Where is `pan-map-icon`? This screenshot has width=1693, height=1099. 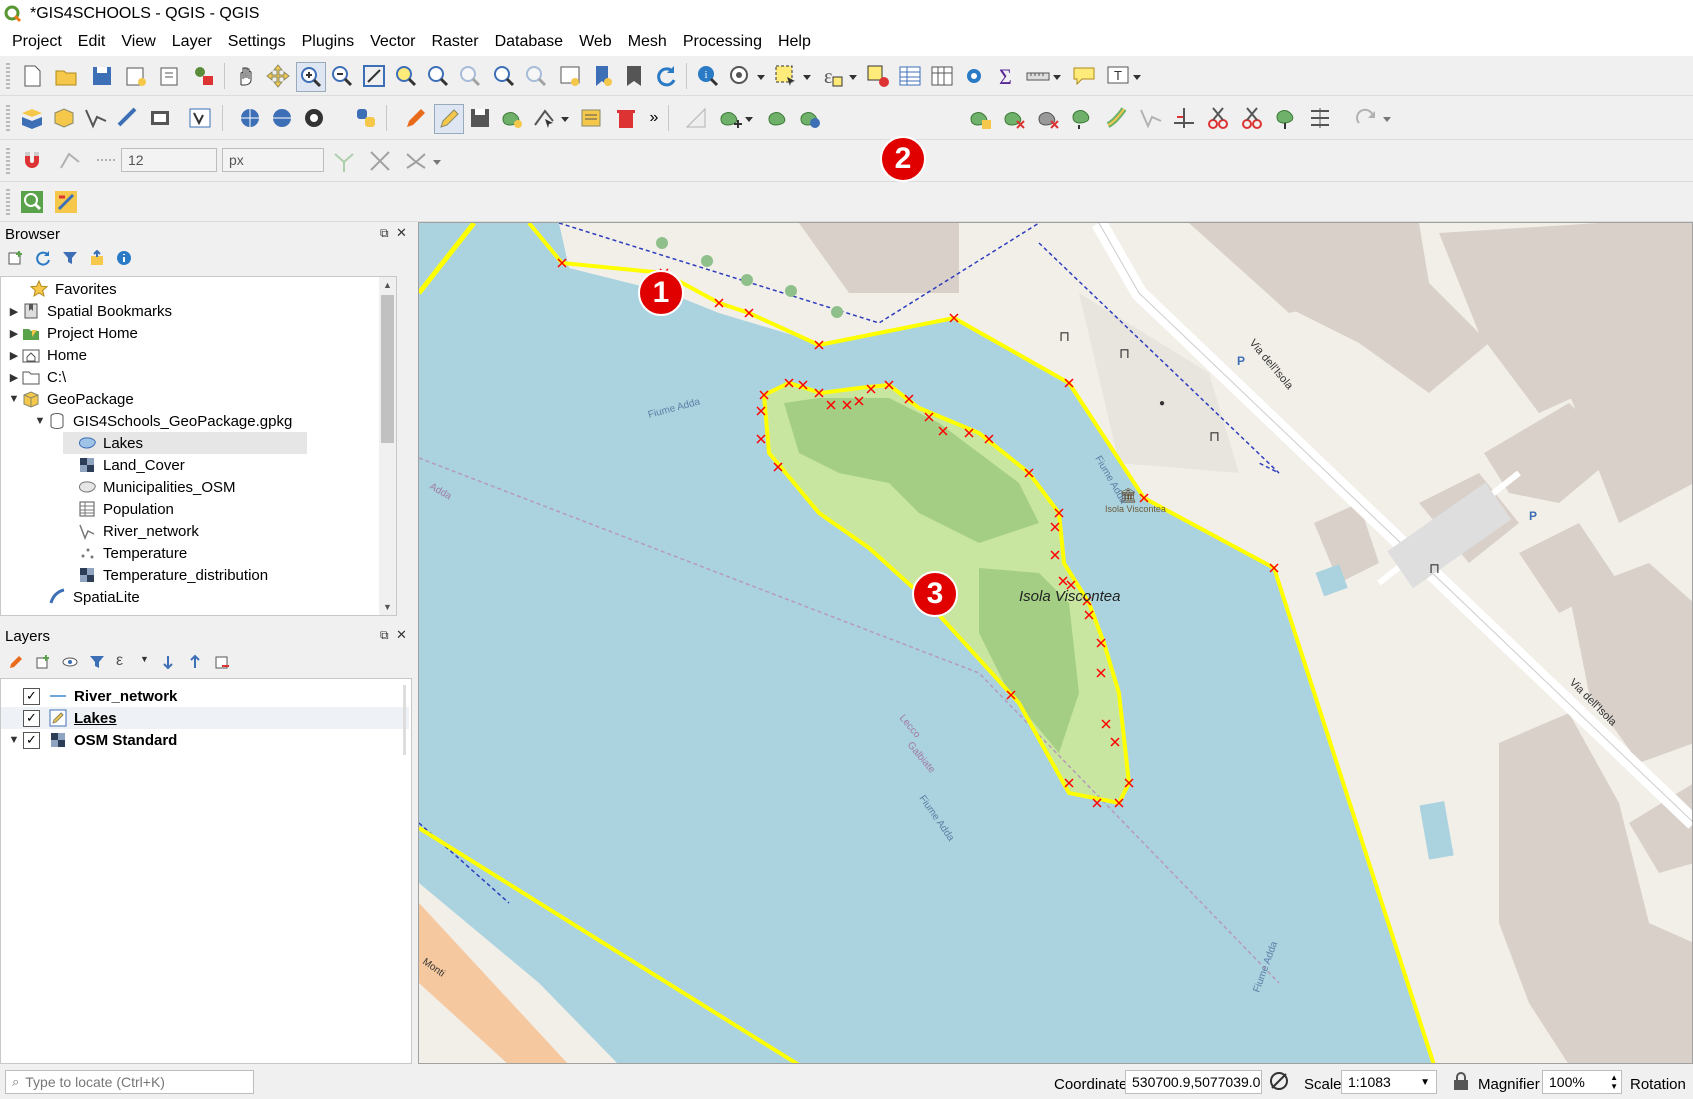 pan-map-icon is located at coordinates (246, 76).